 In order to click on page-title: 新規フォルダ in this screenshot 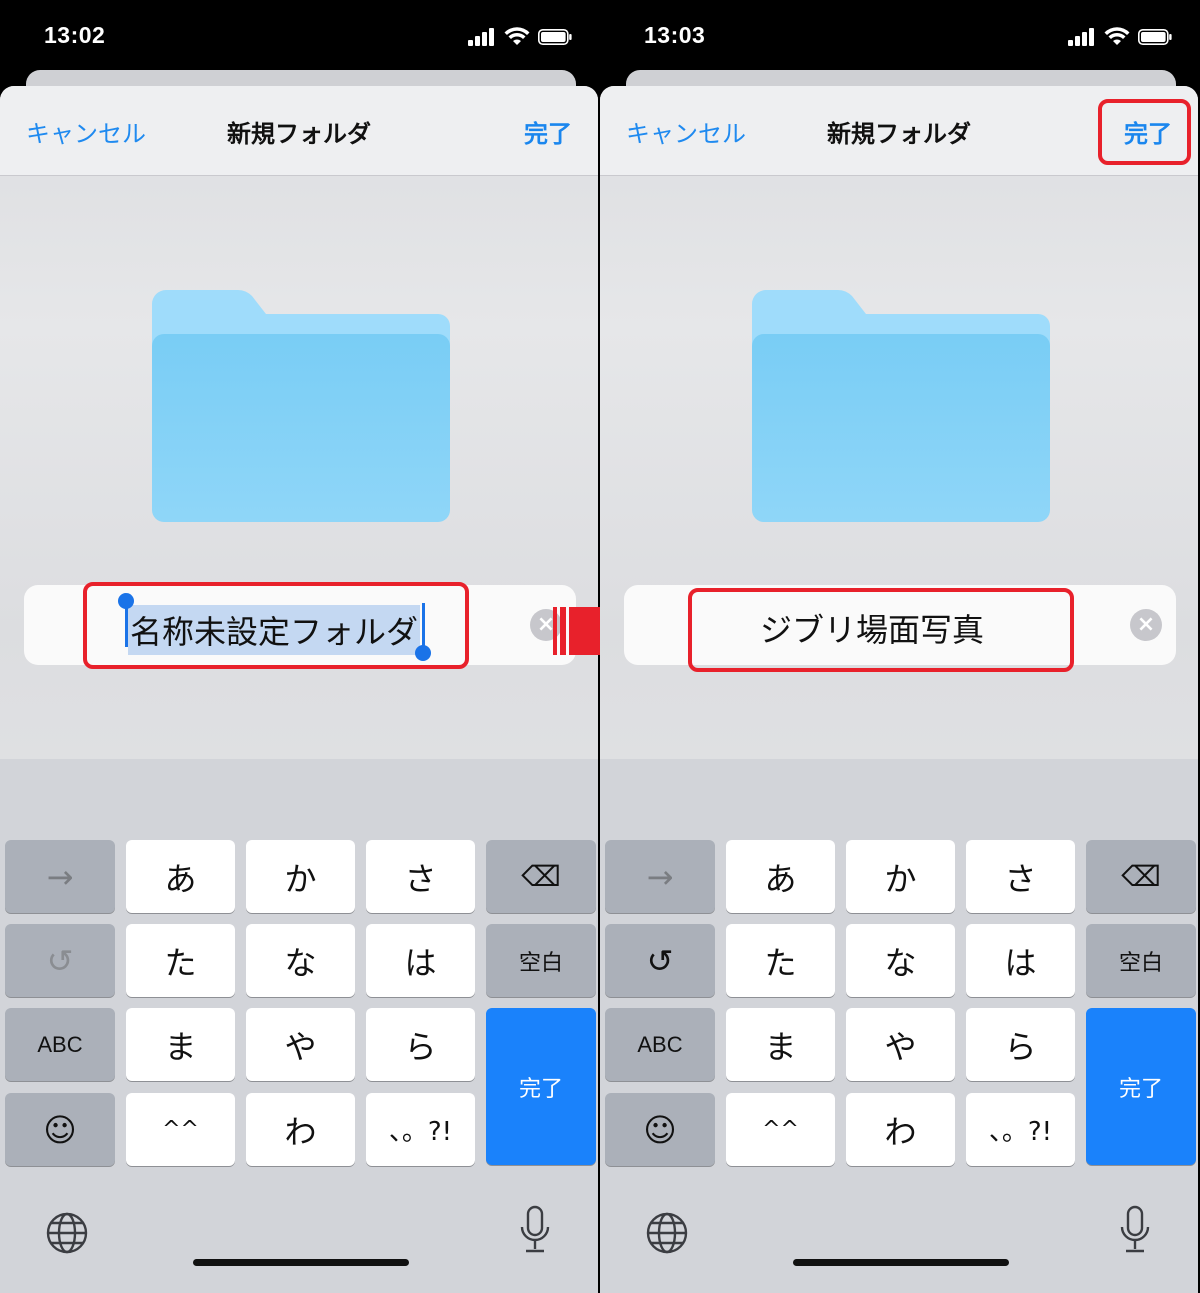, I will do `click(299, 134)`.